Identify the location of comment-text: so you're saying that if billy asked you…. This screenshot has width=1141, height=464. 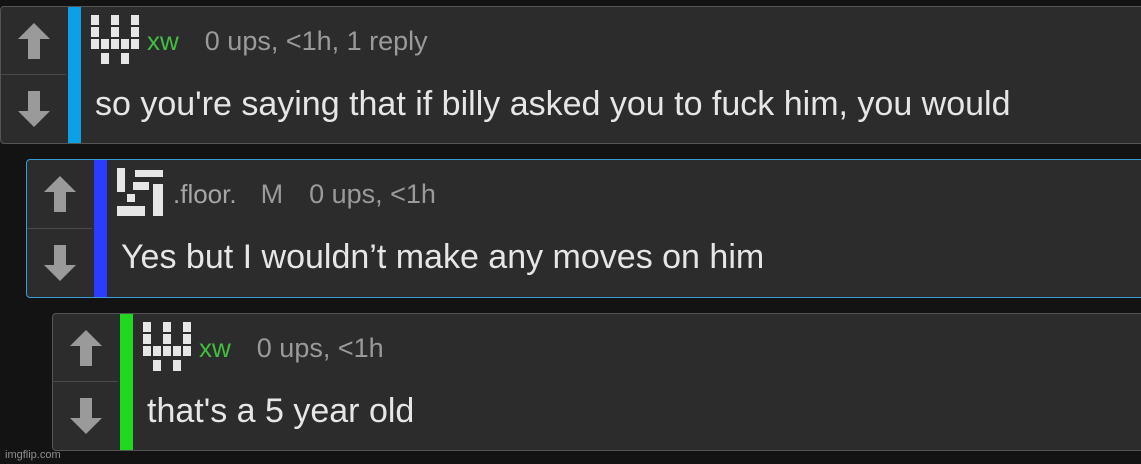
(553, 104).